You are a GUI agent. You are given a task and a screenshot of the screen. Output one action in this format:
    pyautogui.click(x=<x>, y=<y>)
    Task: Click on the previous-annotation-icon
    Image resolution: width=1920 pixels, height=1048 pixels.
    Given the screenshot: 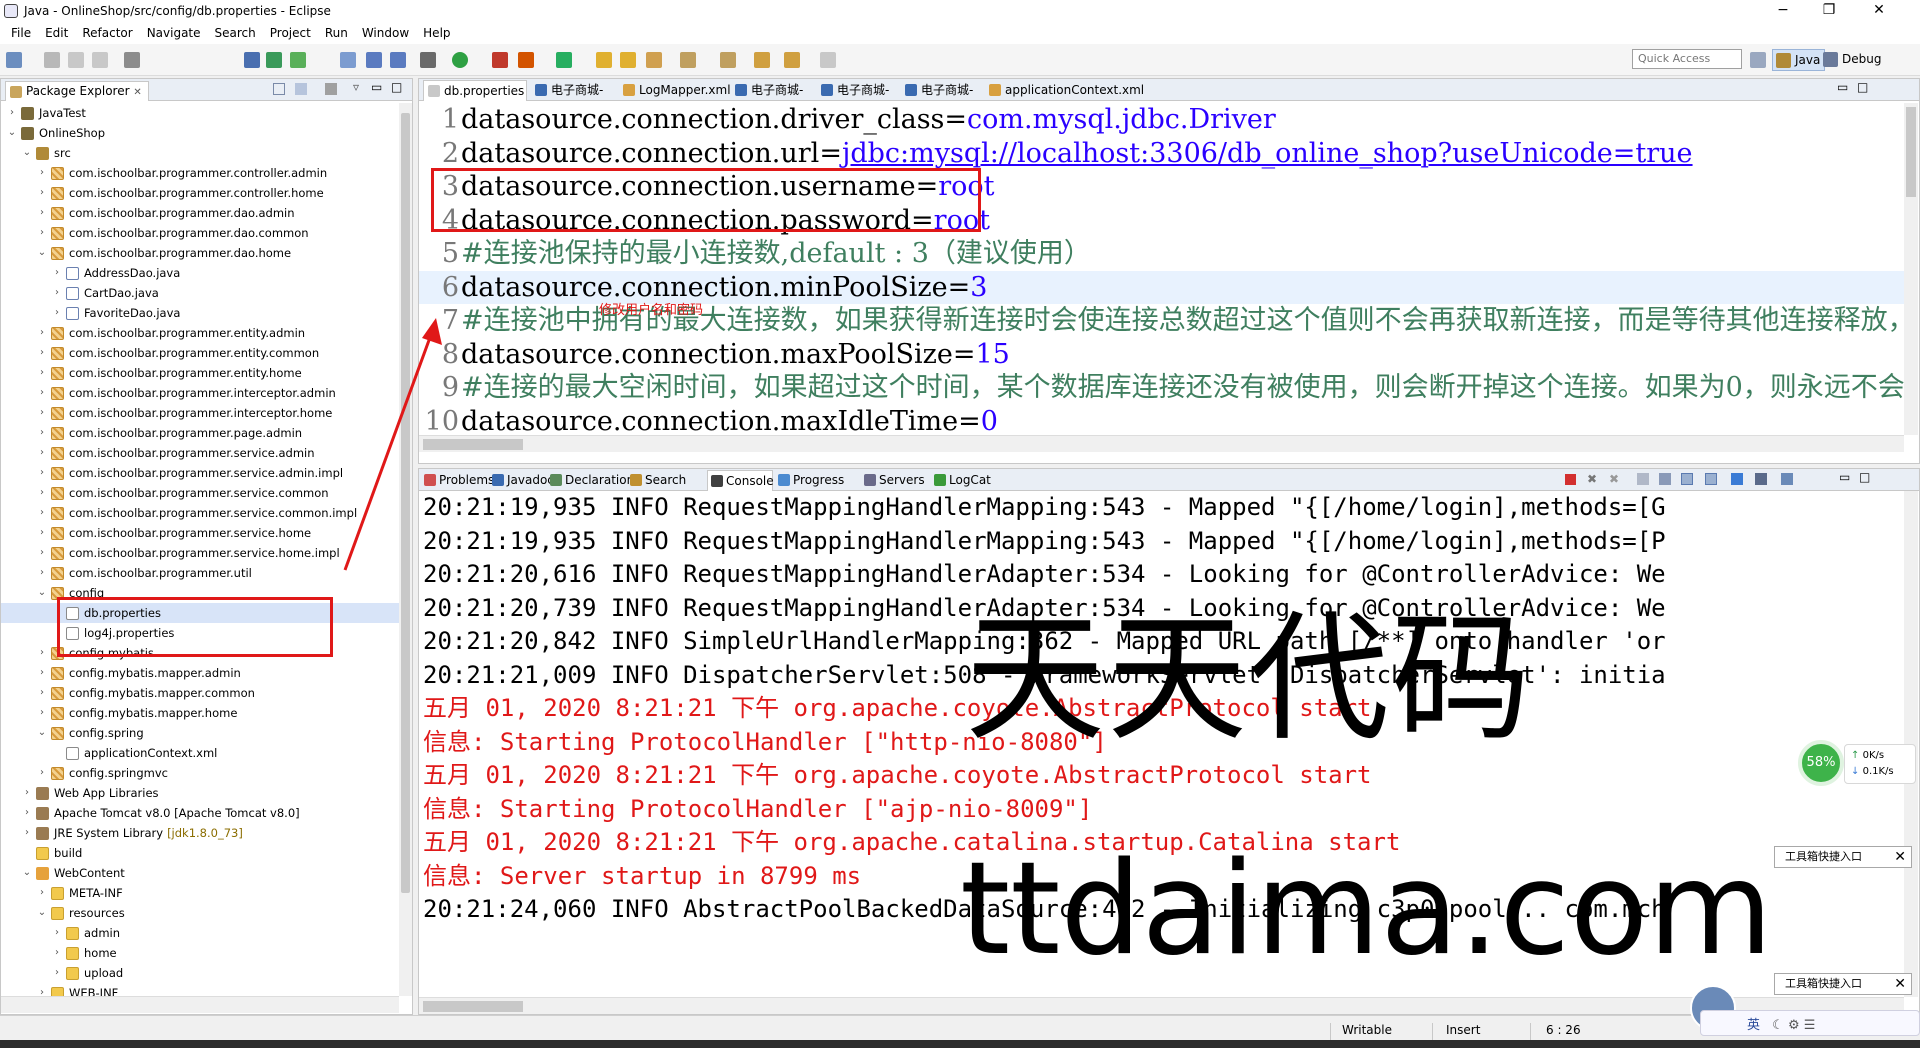 What is the action you would take?
    pyautogui.click(x=728, y=60)
    